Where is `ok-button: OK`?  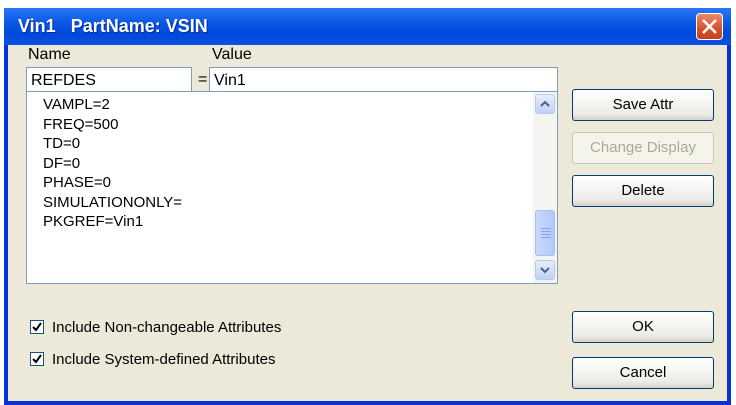
ok-button: OK is located at coordinates (643, 327).